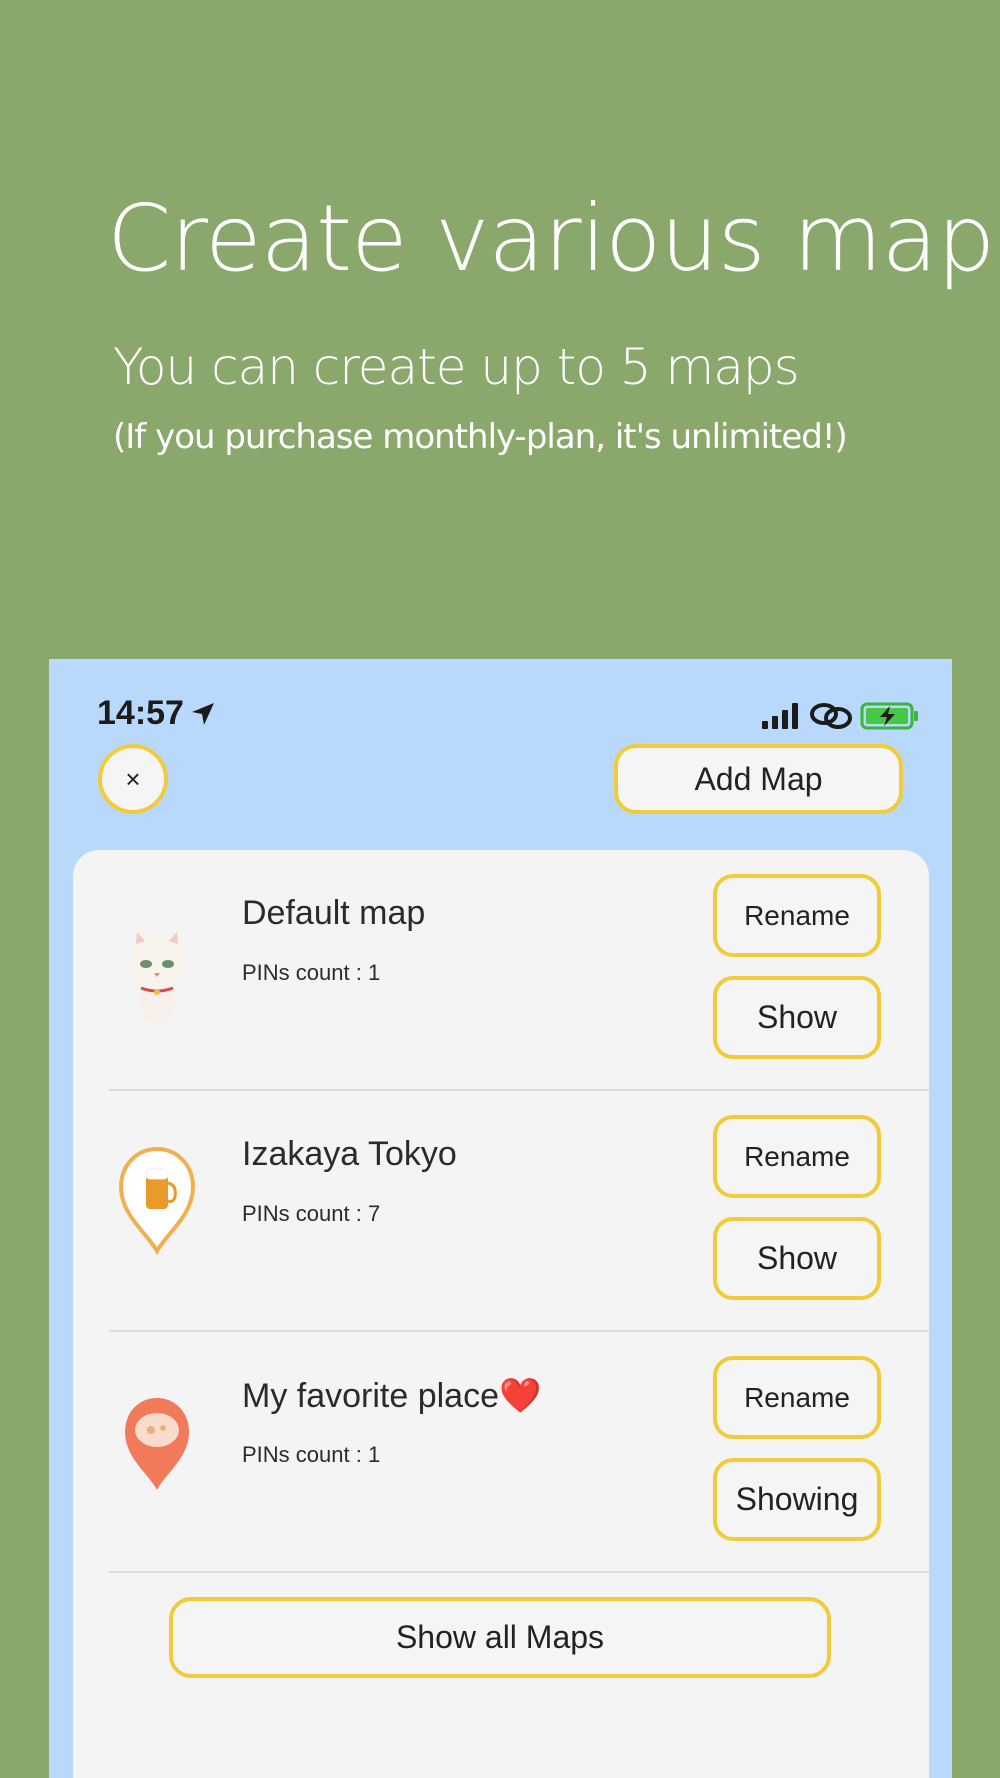 Image resolution: width=1000 pixels, height=1778 pixels. I want to click on map-name: Default map, so click(334, 913).